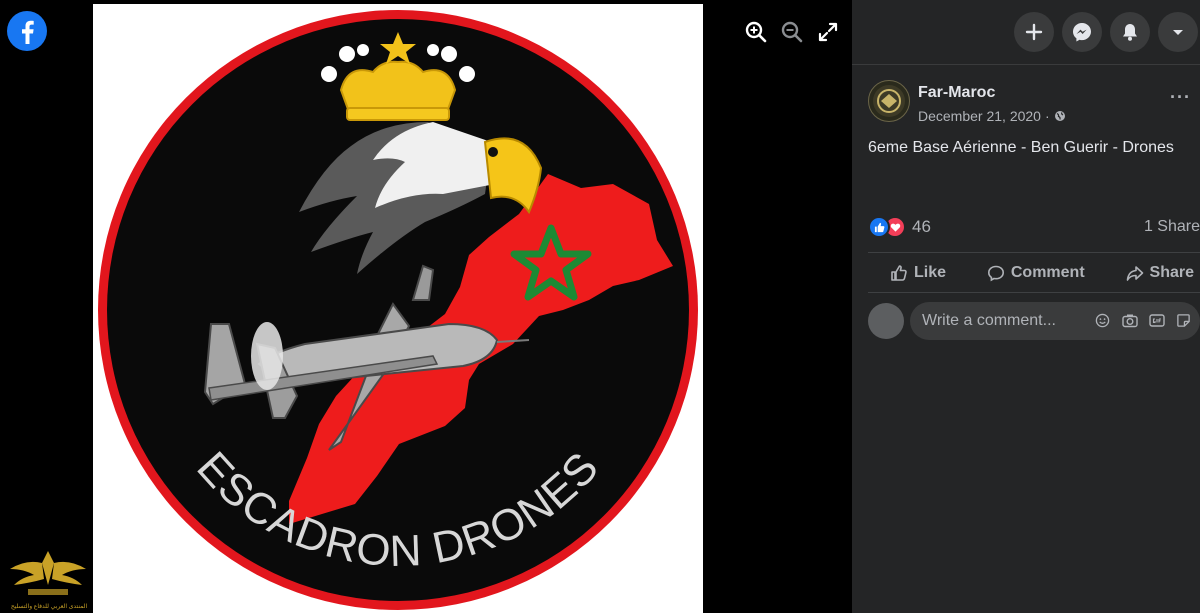  I want to click on comment-button: Comment, so click(1036, 273).